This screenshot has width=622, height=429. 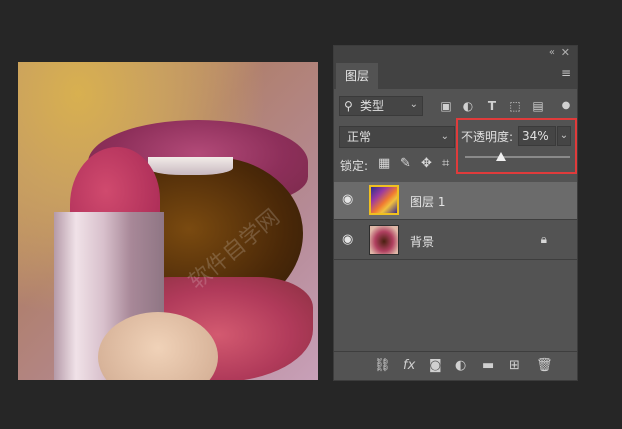 I want to click on panel-tab-row: 图层 ≡, so click(x=455, y=75).